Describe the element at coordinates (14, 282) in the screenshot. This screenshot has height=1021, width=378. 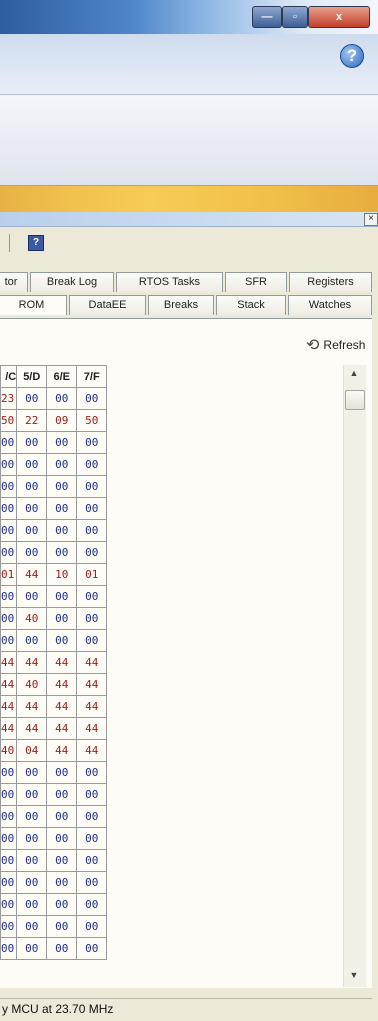
I see `tab-monitor: tor` at that location.